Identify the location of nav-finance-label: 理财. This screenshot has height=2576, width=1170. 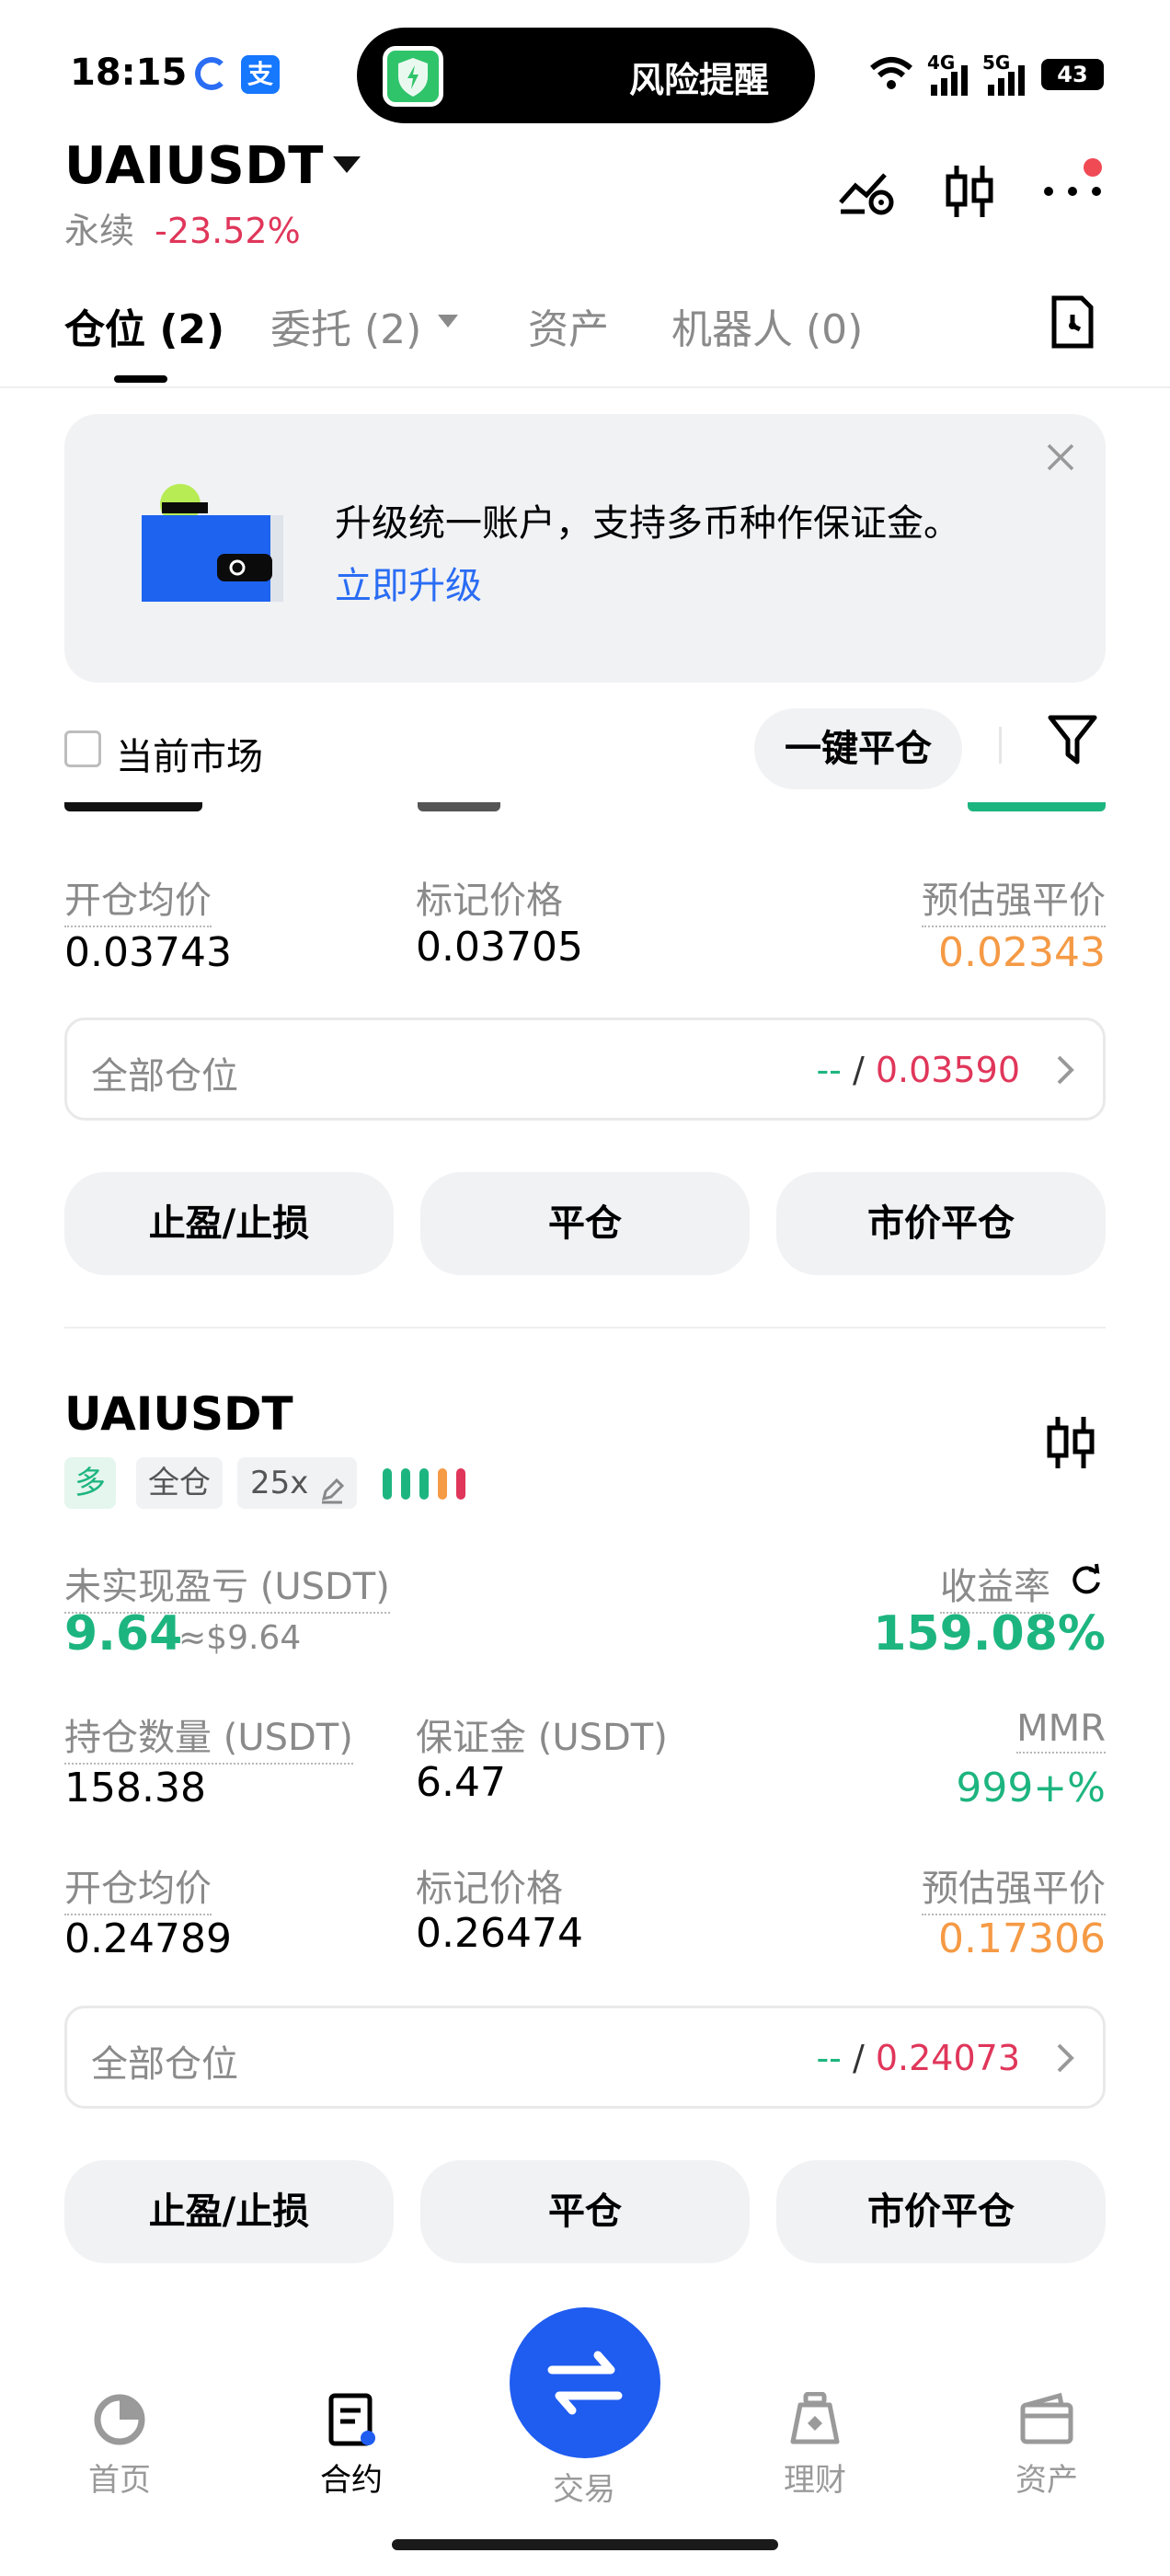
(815, 2480).